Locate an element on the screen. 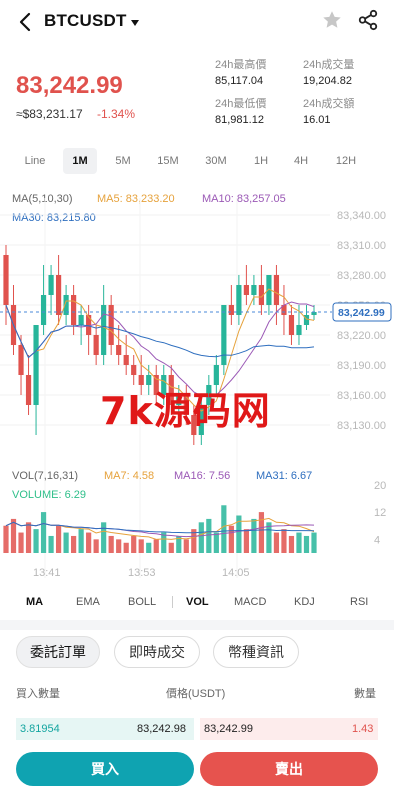  vol-ma7: MA7: 4.58 is located at coordinates (129, 476).